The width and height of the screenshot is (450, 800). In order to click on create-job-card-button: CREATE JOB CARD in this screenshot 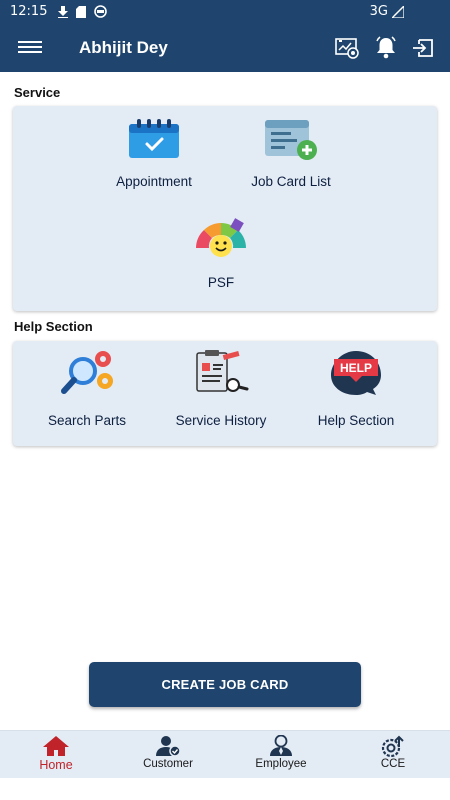, I will do `click(225, 684)`.